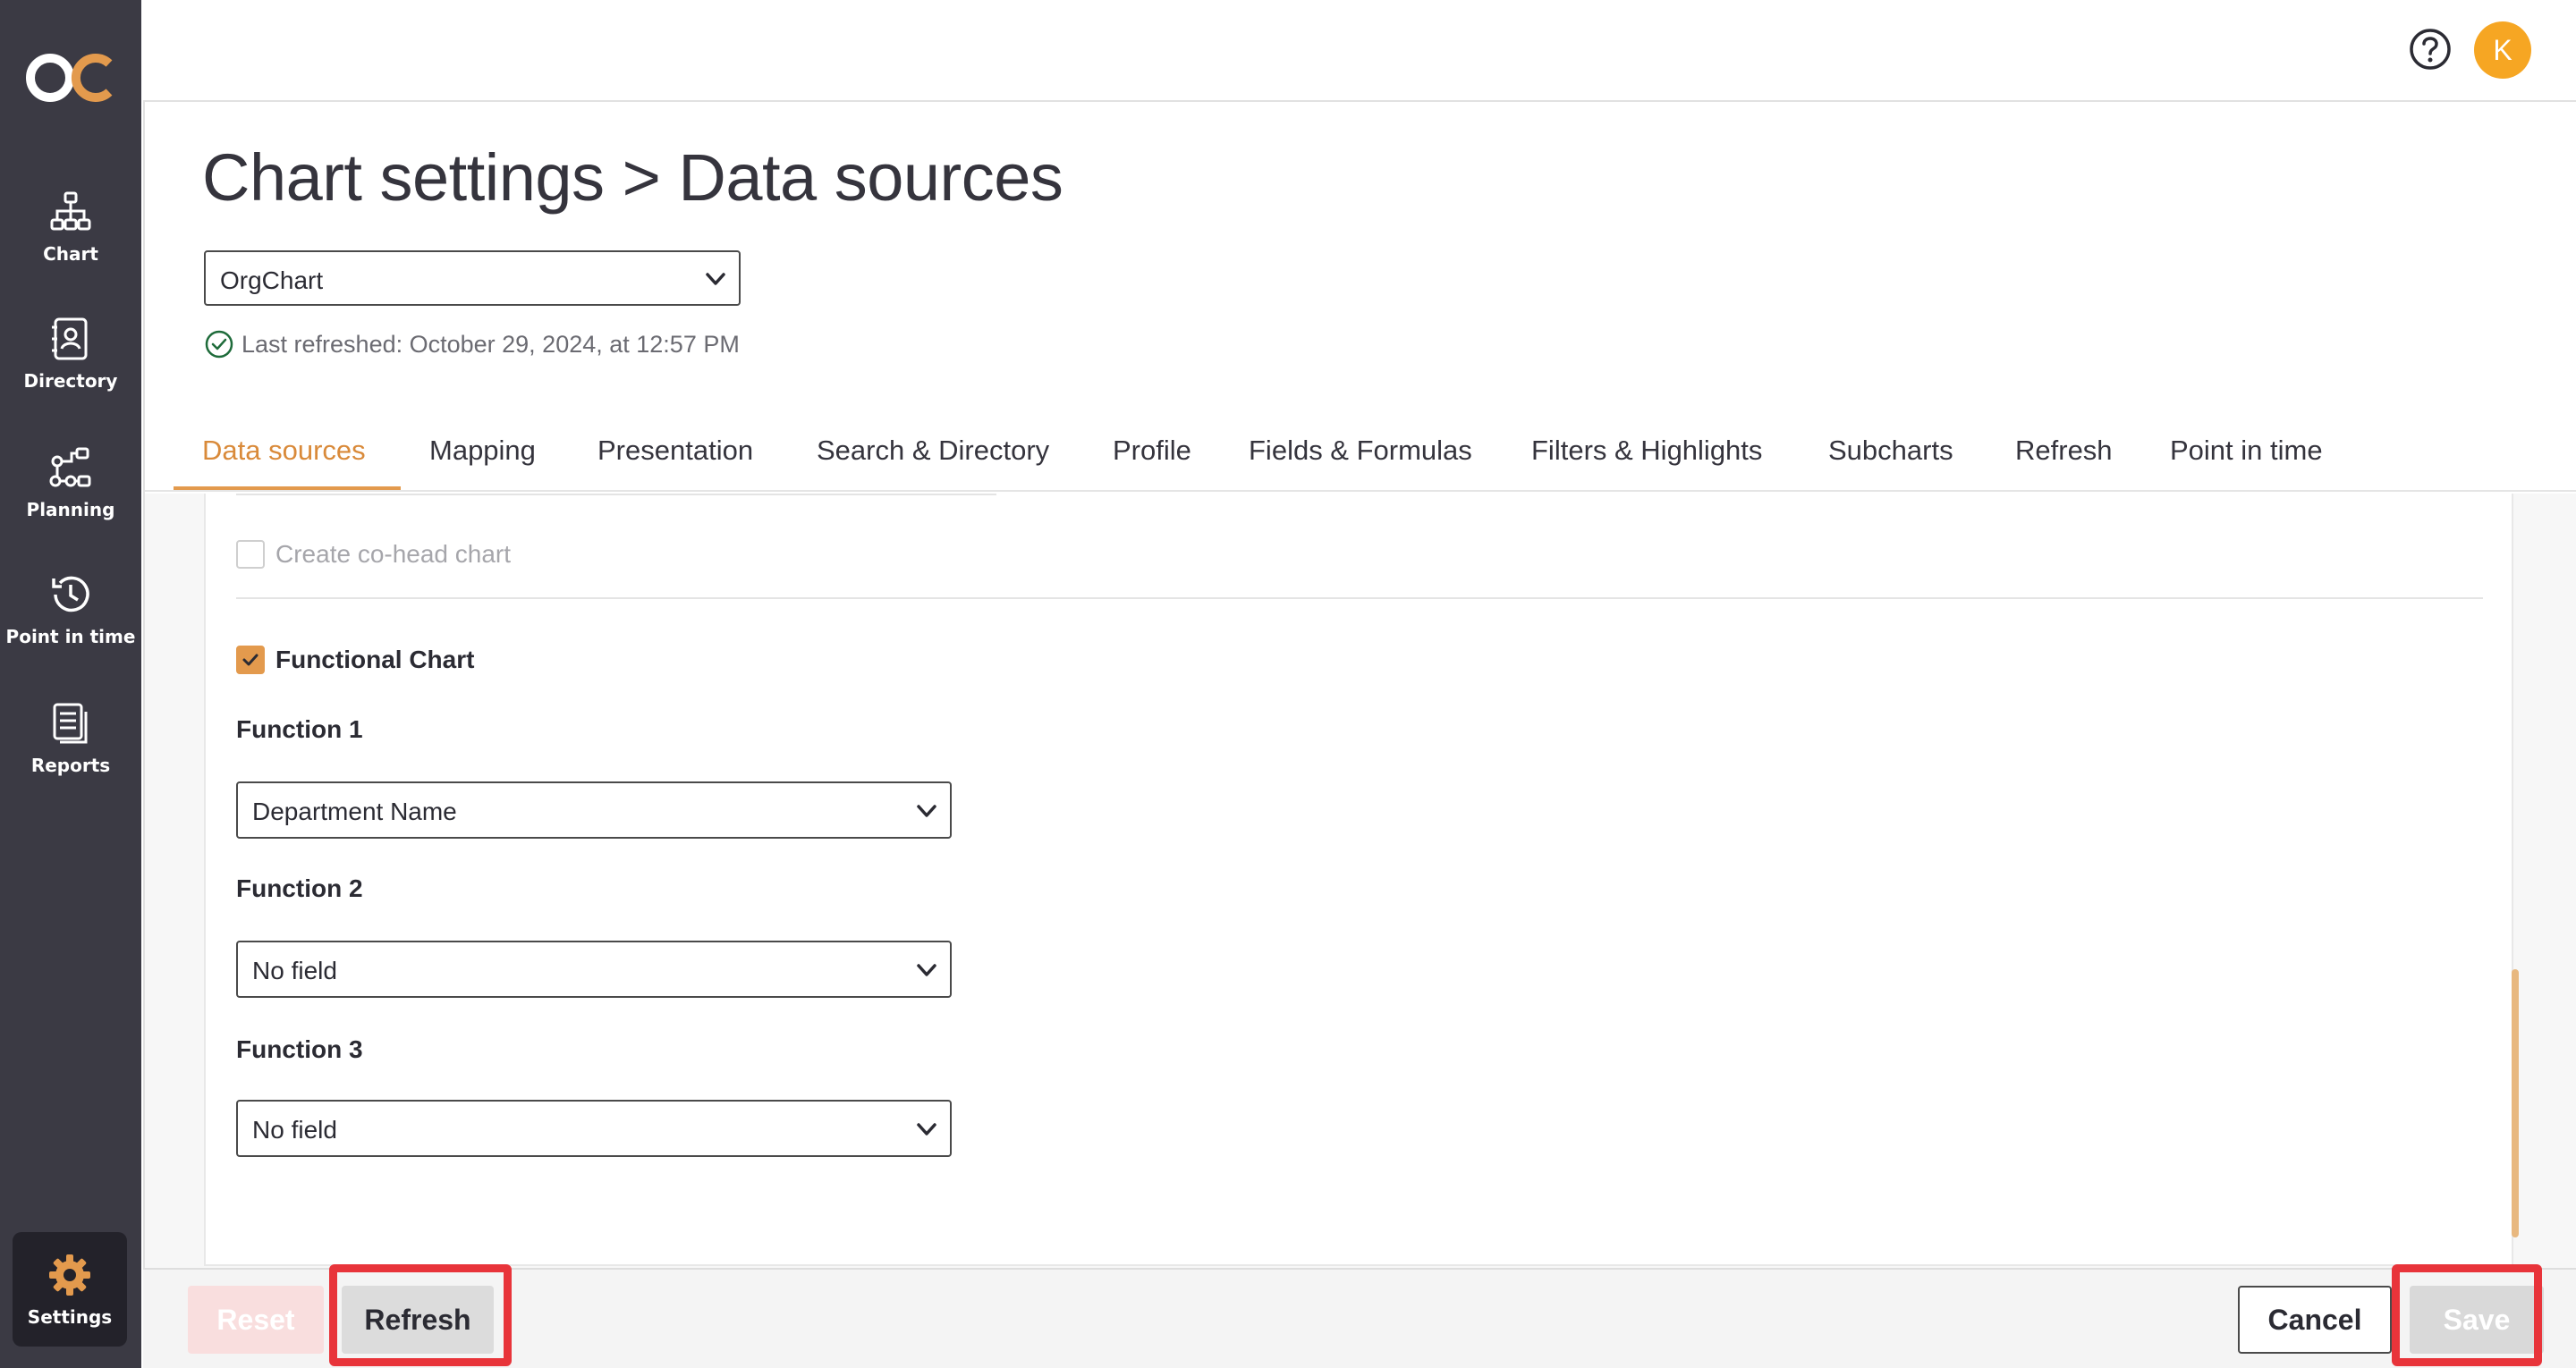 The width and height of the screenshot is (2576, 1368). I want to click on tab-fields-formulas: Fields & Formulas, so click(1360, 451).